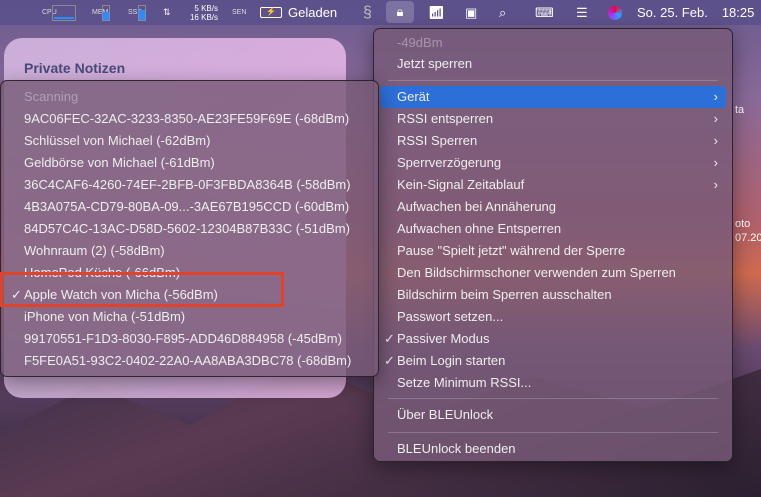  I want to click on cpu-monitor: CPU, so click(59, 12).